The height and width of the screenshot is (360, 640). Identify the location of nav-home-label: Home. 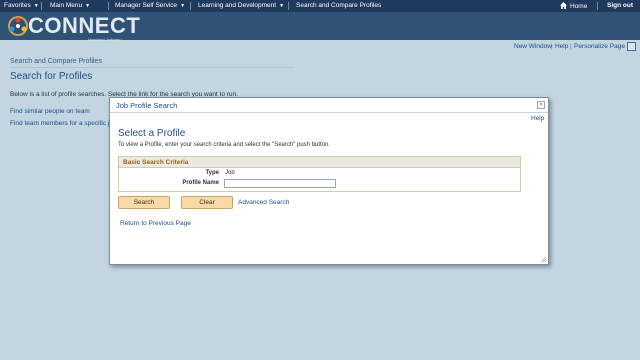
(579, 6).